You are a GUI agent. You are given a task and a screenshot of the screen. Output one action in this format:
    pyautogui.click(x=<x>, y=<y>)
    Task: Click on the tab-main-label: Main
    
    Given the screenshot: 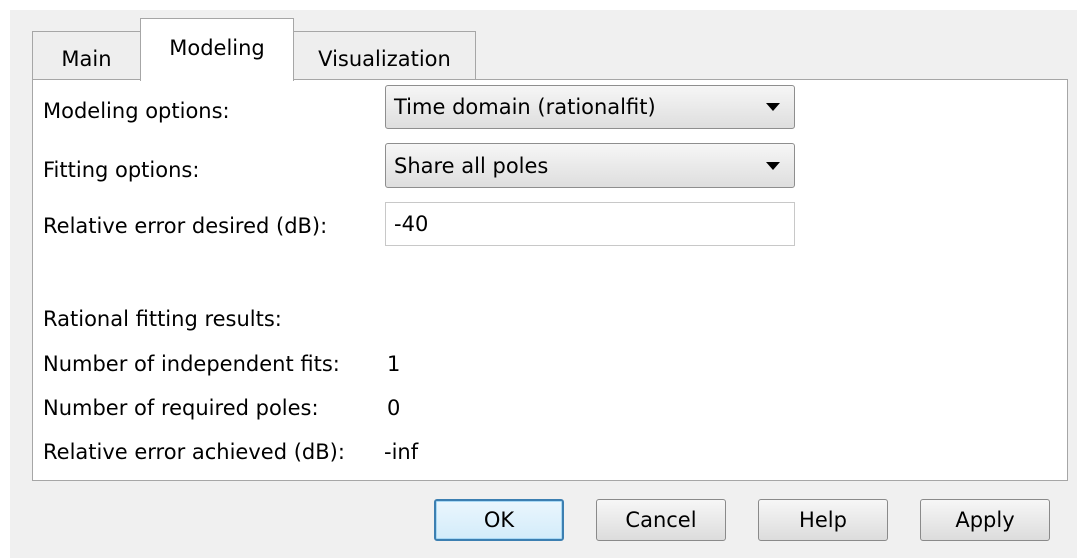 What is the action you would take?
    pyautogui.click(x=86, y=59)
    